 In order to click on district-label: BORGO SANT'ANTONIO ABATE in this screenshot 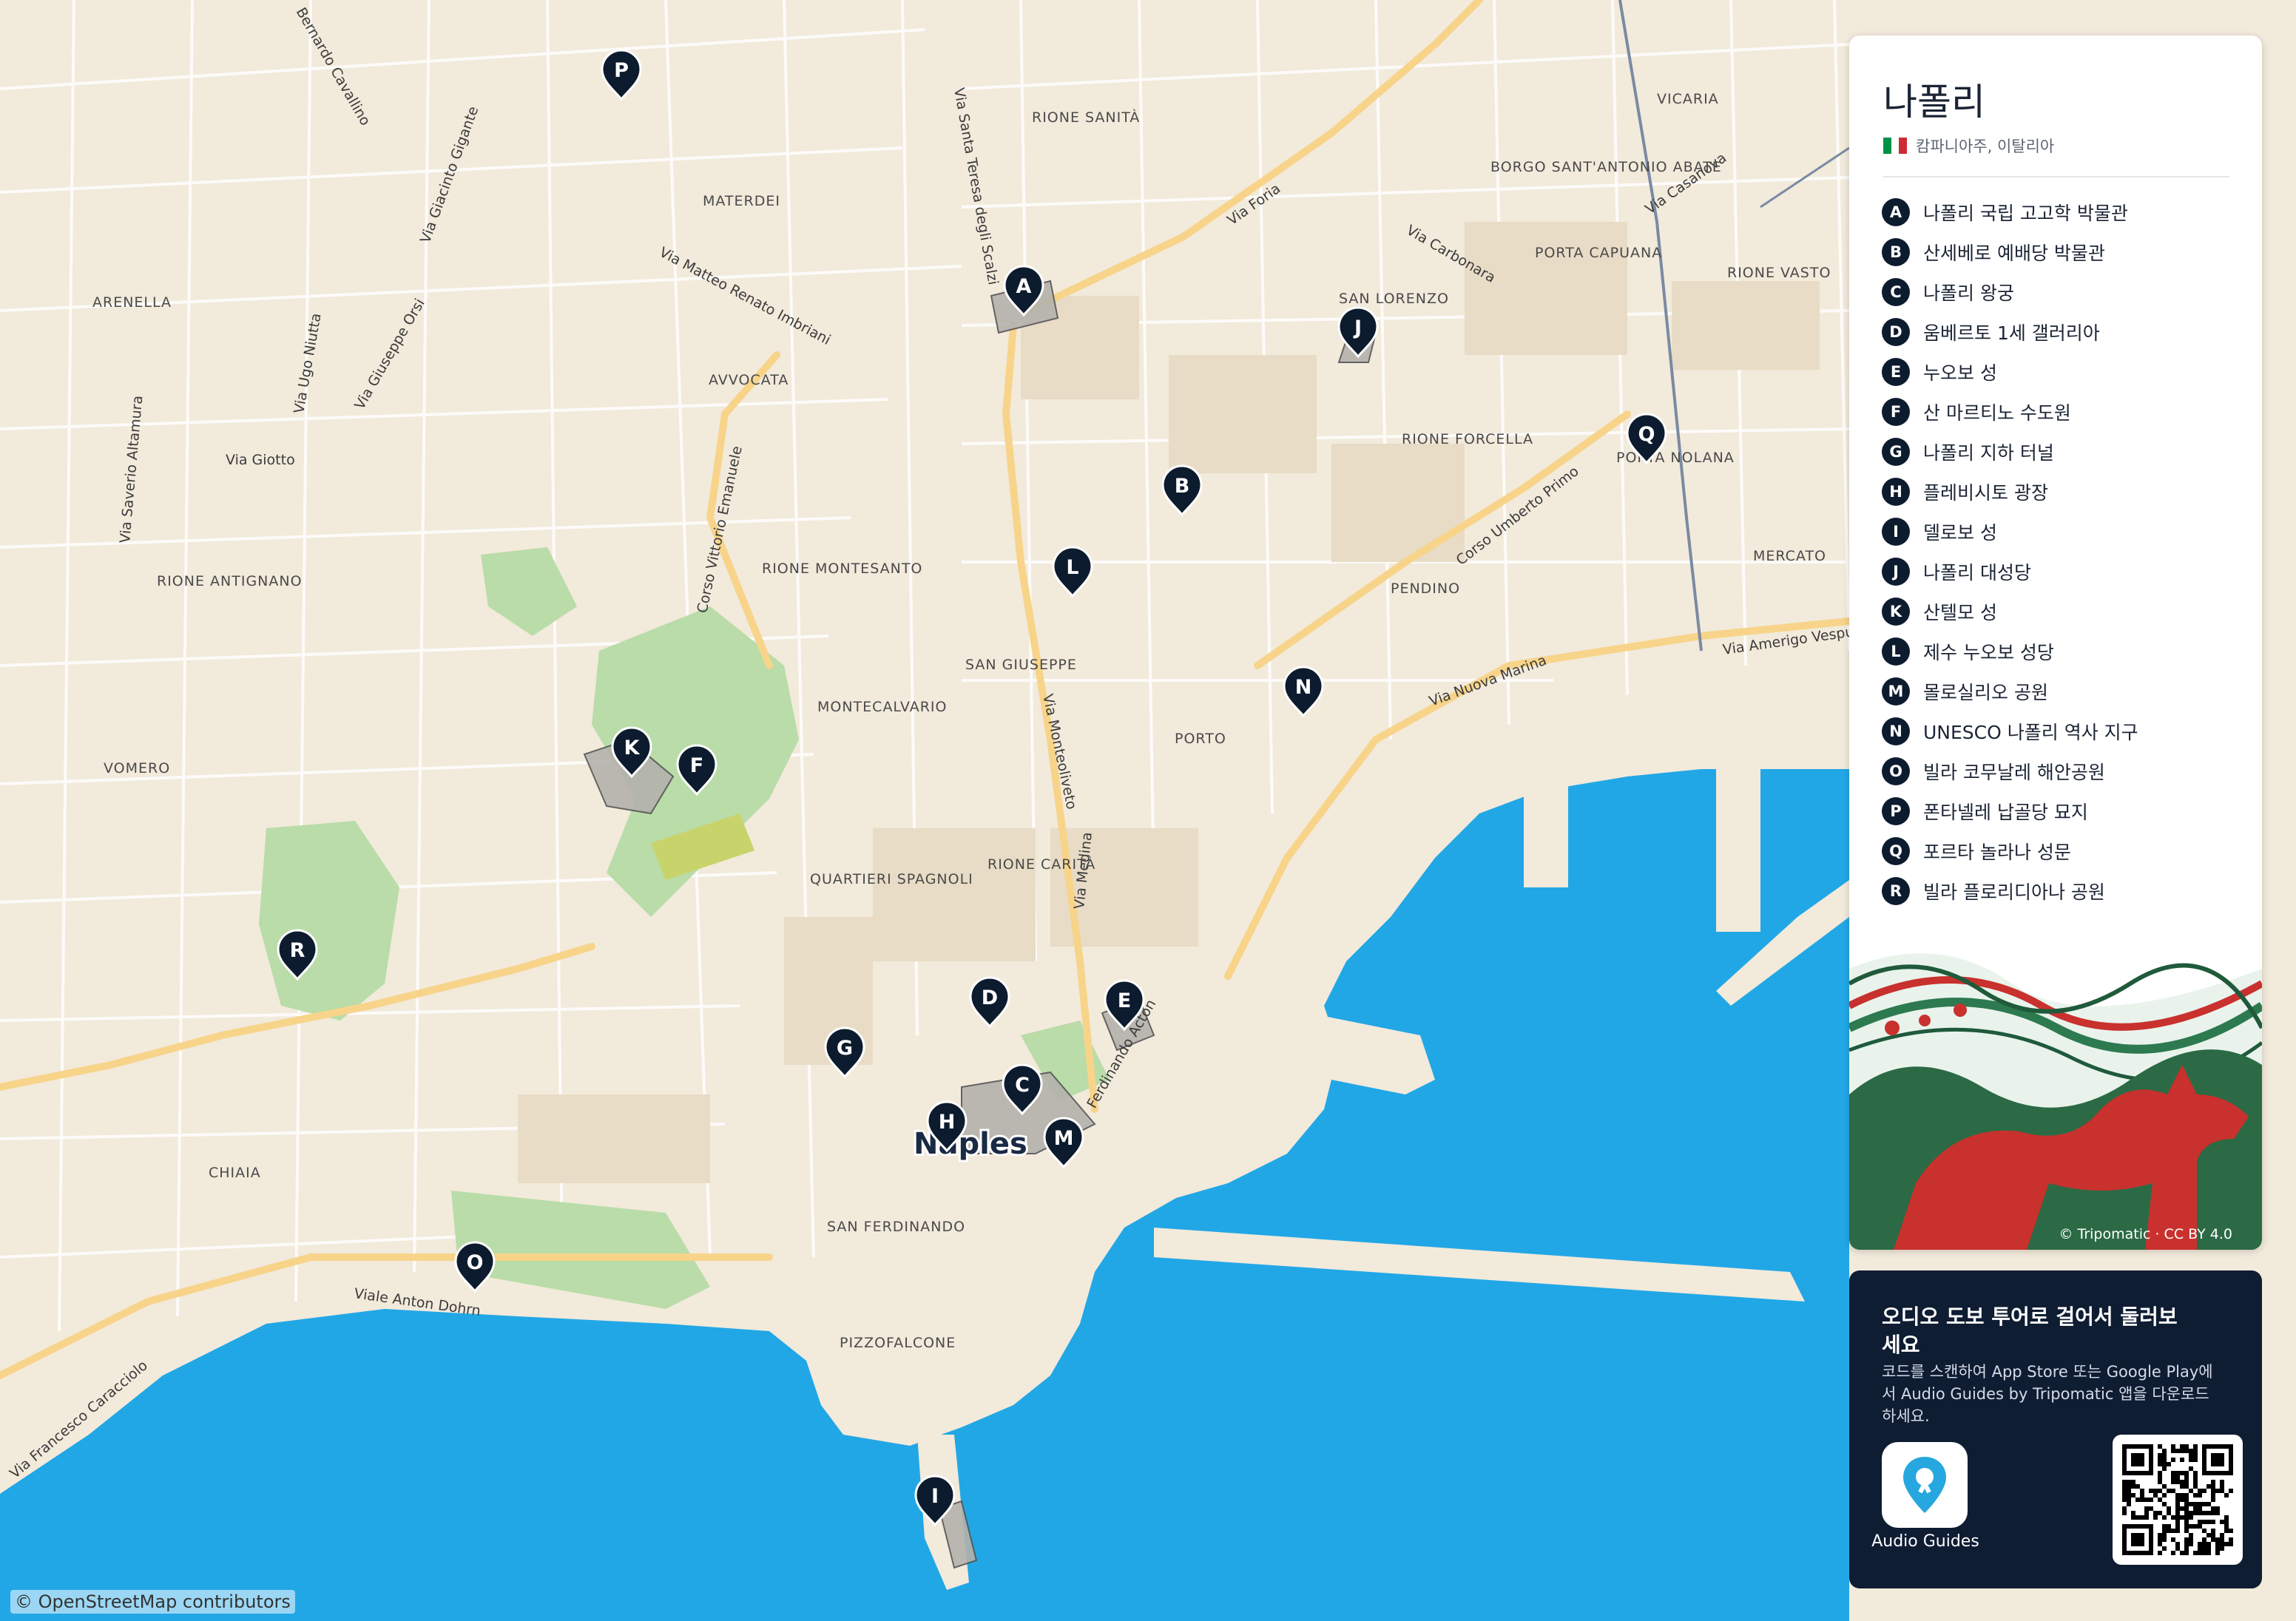, I will do `click(1606, 167)`.